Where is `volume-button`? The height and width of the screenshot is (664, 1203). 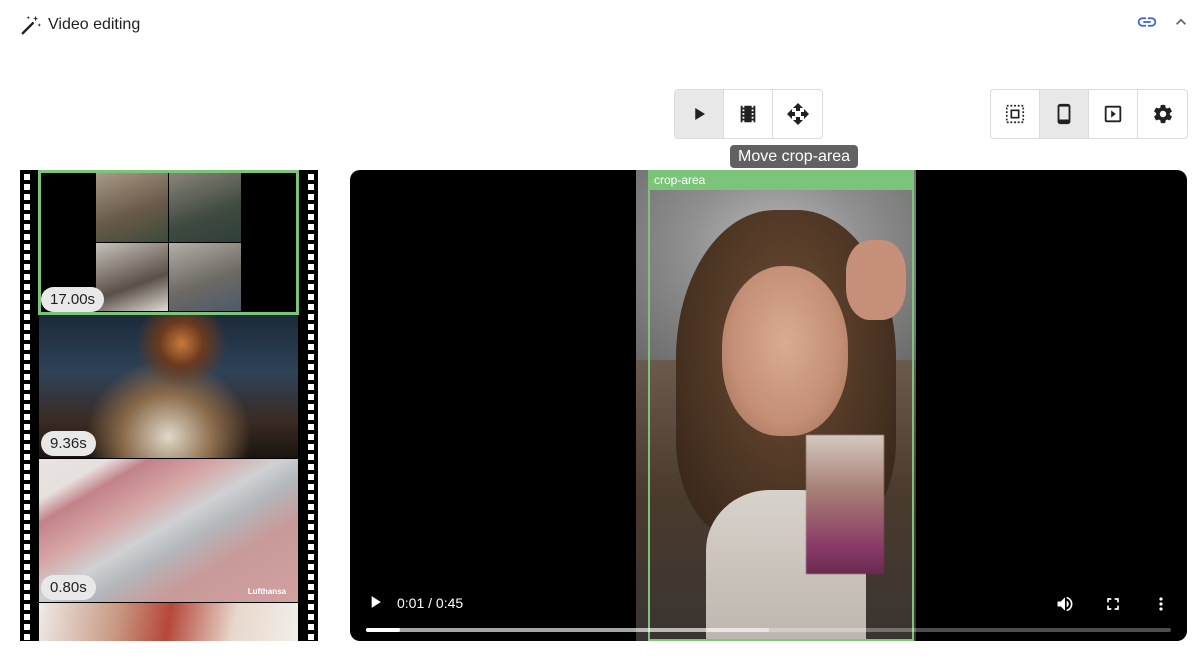 volume-button is located at coordinates (1065, 604).